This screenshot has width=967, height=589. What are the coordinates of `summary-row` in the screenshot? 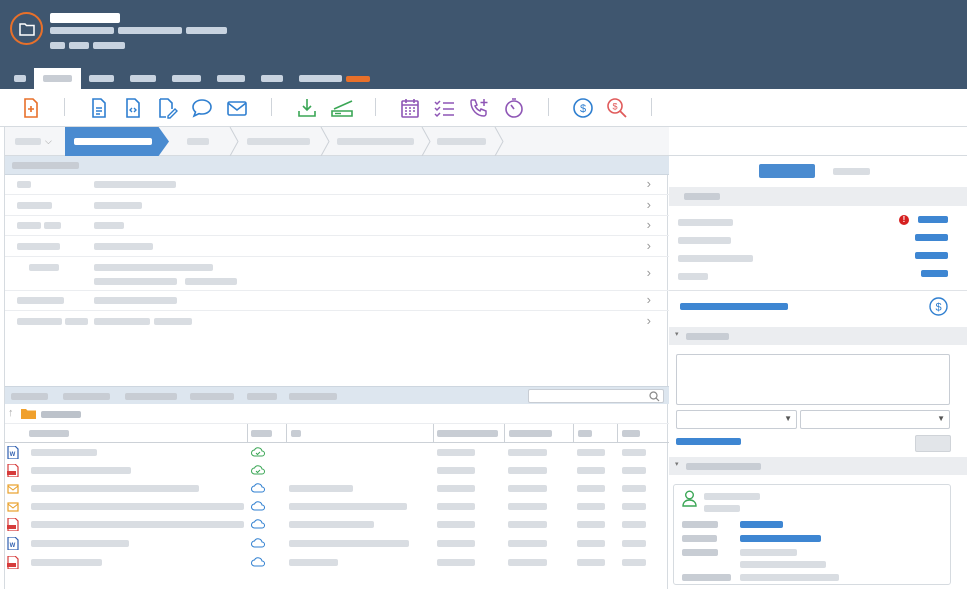 It's located at (818, 276).